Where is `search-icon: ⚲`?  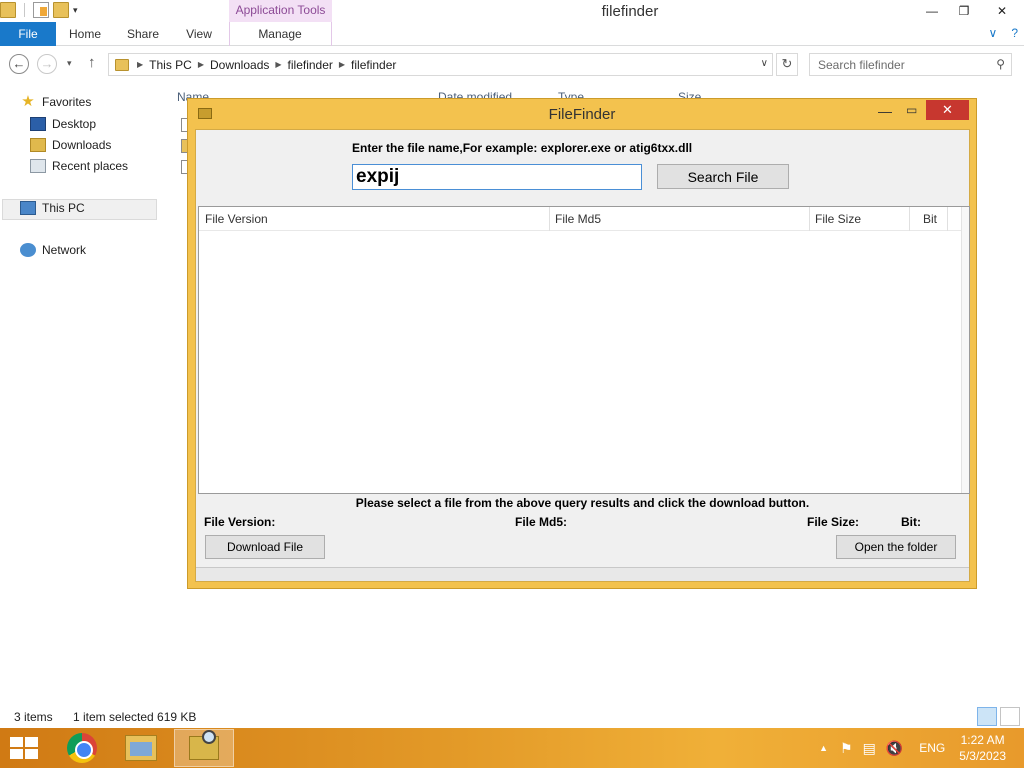 search-icon: ⚲ is located at coordinates (1000, 64).